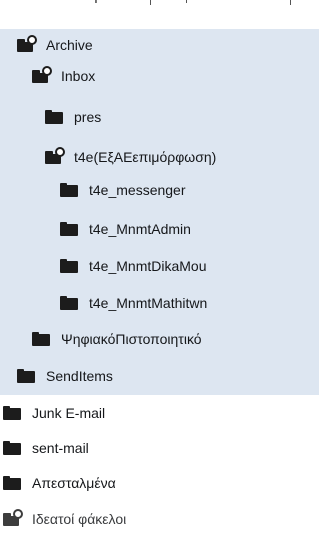 The image size is (320, 537). What do you see at coordinates (159, 75) in the screenshot?
I see `folder-item-inbox: Inbox` at bounding box center [159, 75].